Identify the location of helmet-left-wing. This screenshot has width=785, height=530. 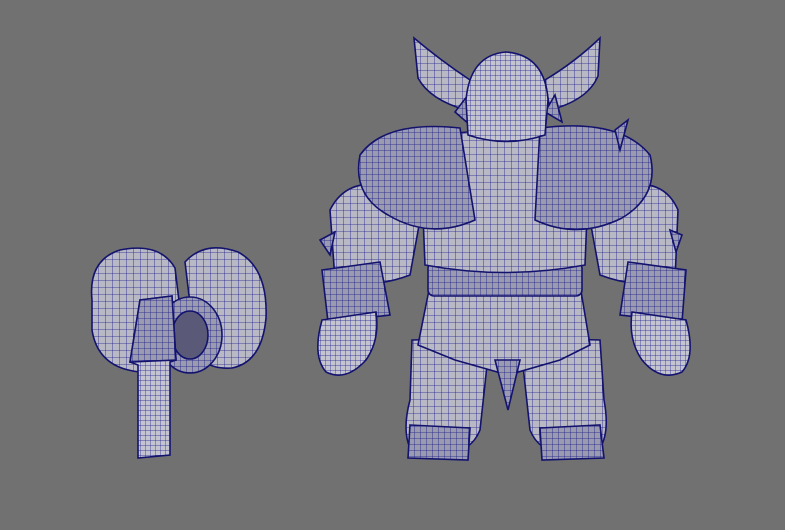
(442, 74).